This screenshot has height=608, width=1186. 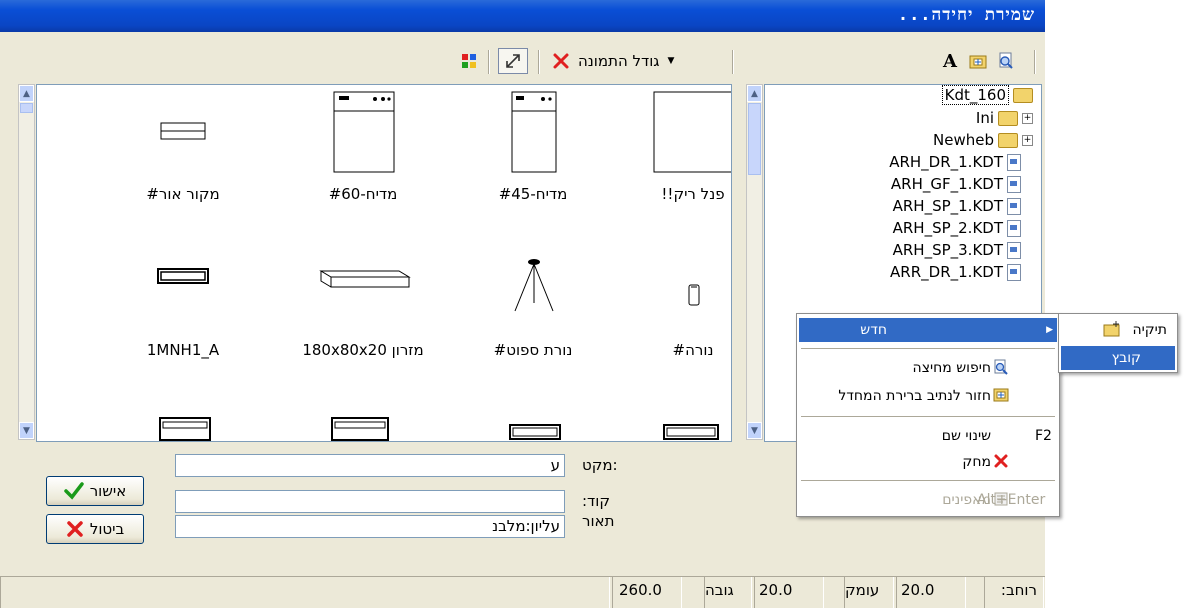 I want to click on makat-label: :מקט, so click(x=600, y=465).